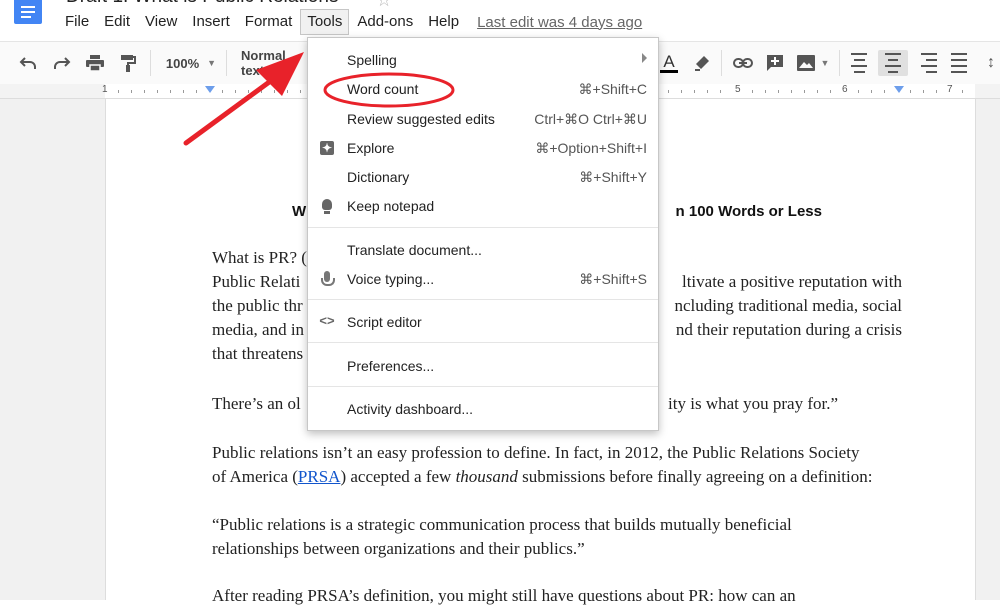 This screenshot has height=608, width=1000. Describe the element at coordinates (613, 177) in the screenshot. I see `menu-item-shortcut: ⌘+Shift+Y` at that location.